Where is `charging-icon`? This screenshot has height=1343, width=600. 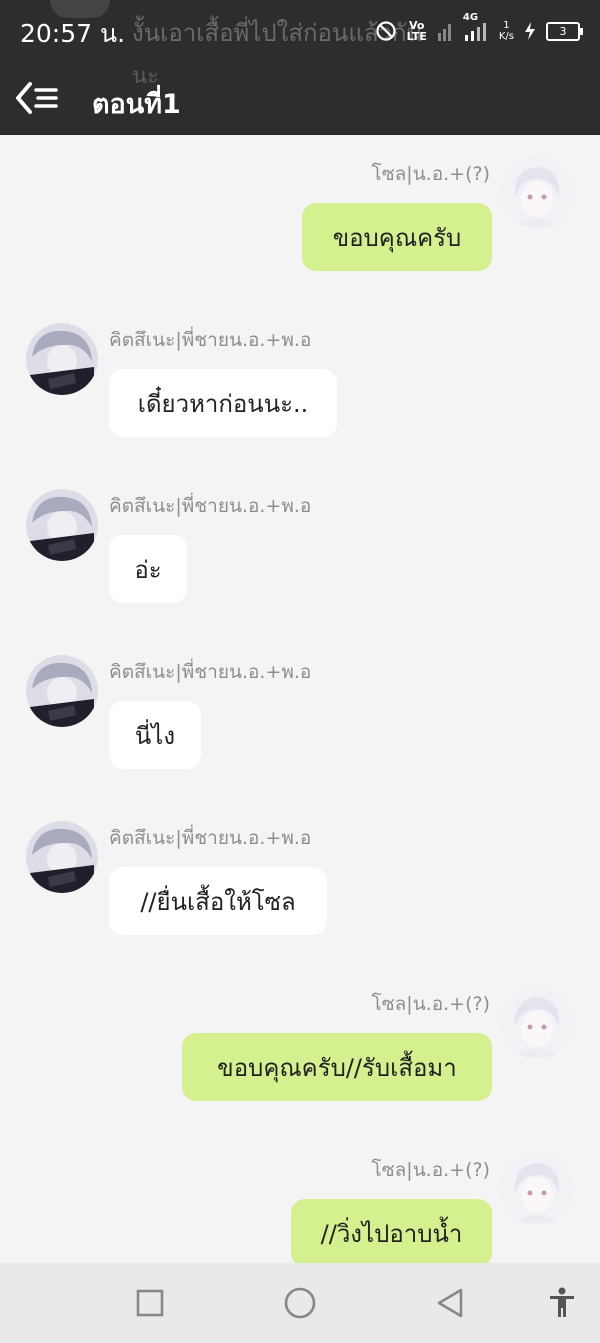 charging-icon is located at coordinates (530, 31).